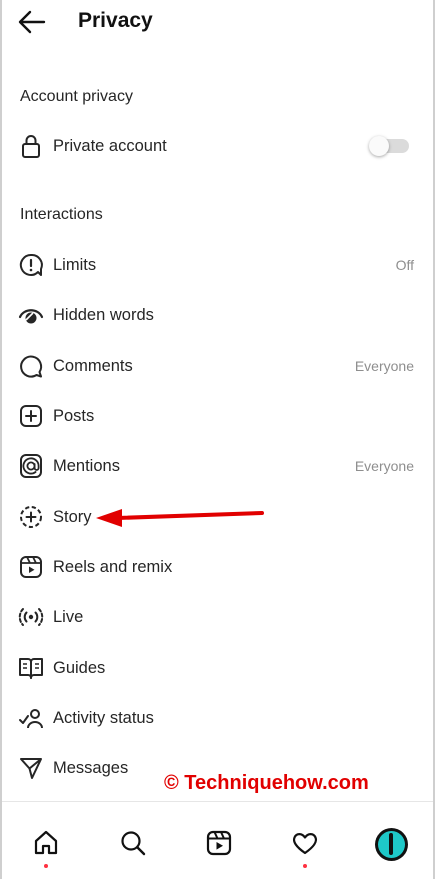 The height and width of the screenshot is (879, 435). Describe the element at coordinates (74, 415) in the screenshot. I see `posts-label: Posts` at that location.